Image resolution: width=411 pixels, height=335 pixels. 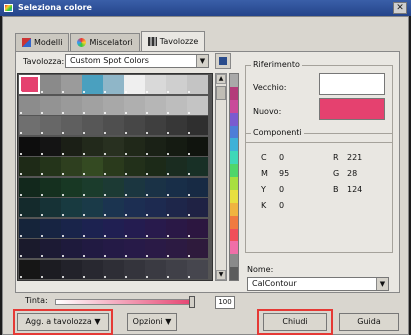 What do you see at coordinates (221, 79) in the screenshot?
I see `scroll-up-button: ▲` at bounding box center [221, 79].